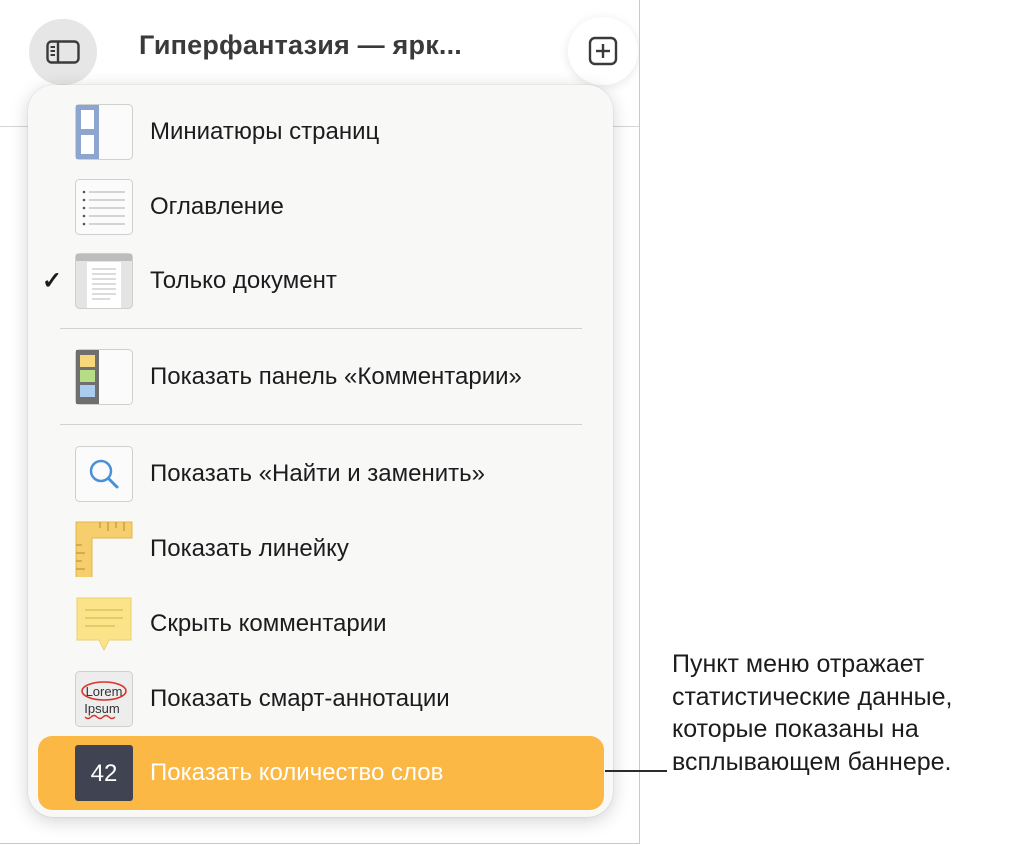 The width and height of the screenshot is (1027, 846). What do you see at coordinates (104, 624) in the screenshot?
I see `comment-icon` at bounding box center [104, 624].